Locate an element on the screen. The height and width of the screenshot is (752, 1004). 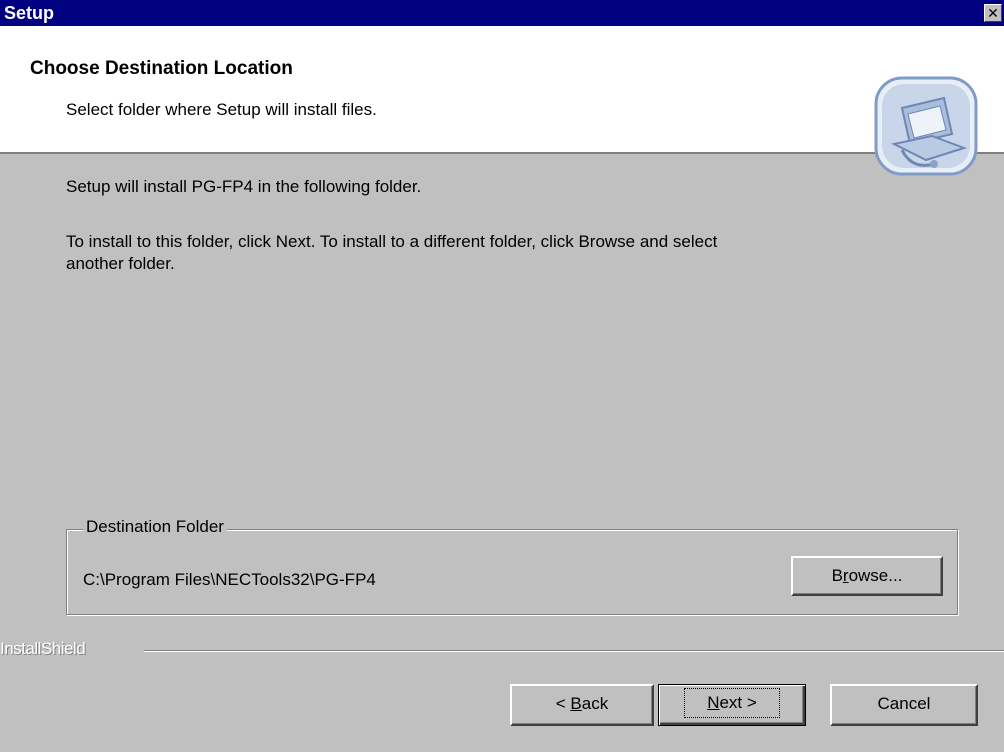
instruction-text-line2: another folder. is located at coordinates (120, 263).